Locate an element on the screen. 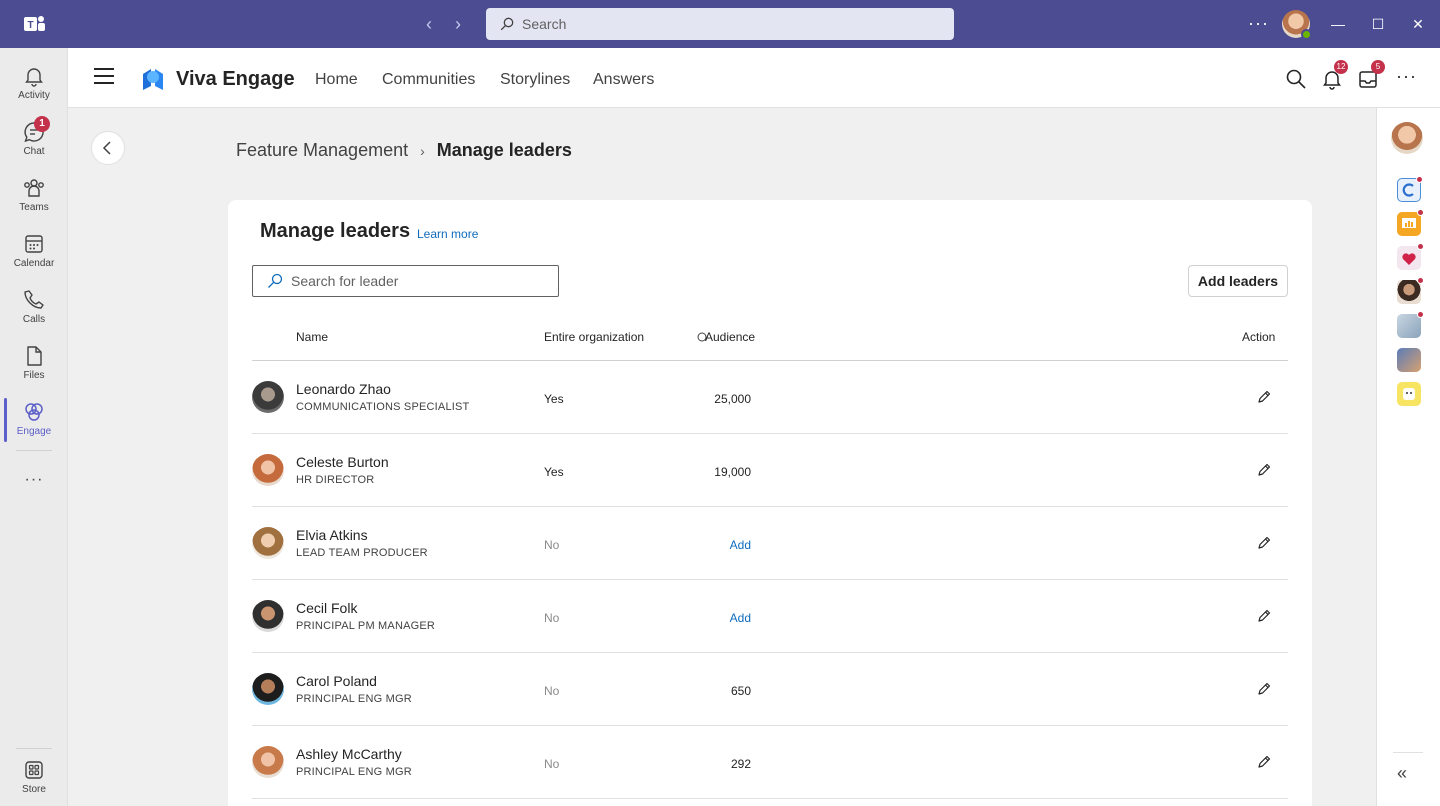  photo-app-icon is located at coordinates (1410, 324).